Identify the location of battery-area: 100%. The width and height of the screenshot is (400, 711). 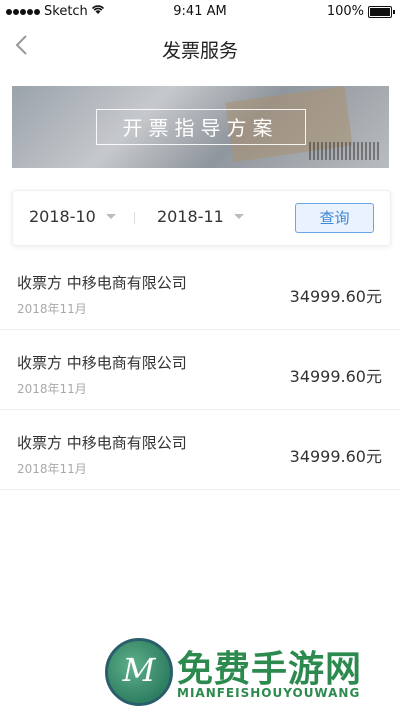
(360, 11).